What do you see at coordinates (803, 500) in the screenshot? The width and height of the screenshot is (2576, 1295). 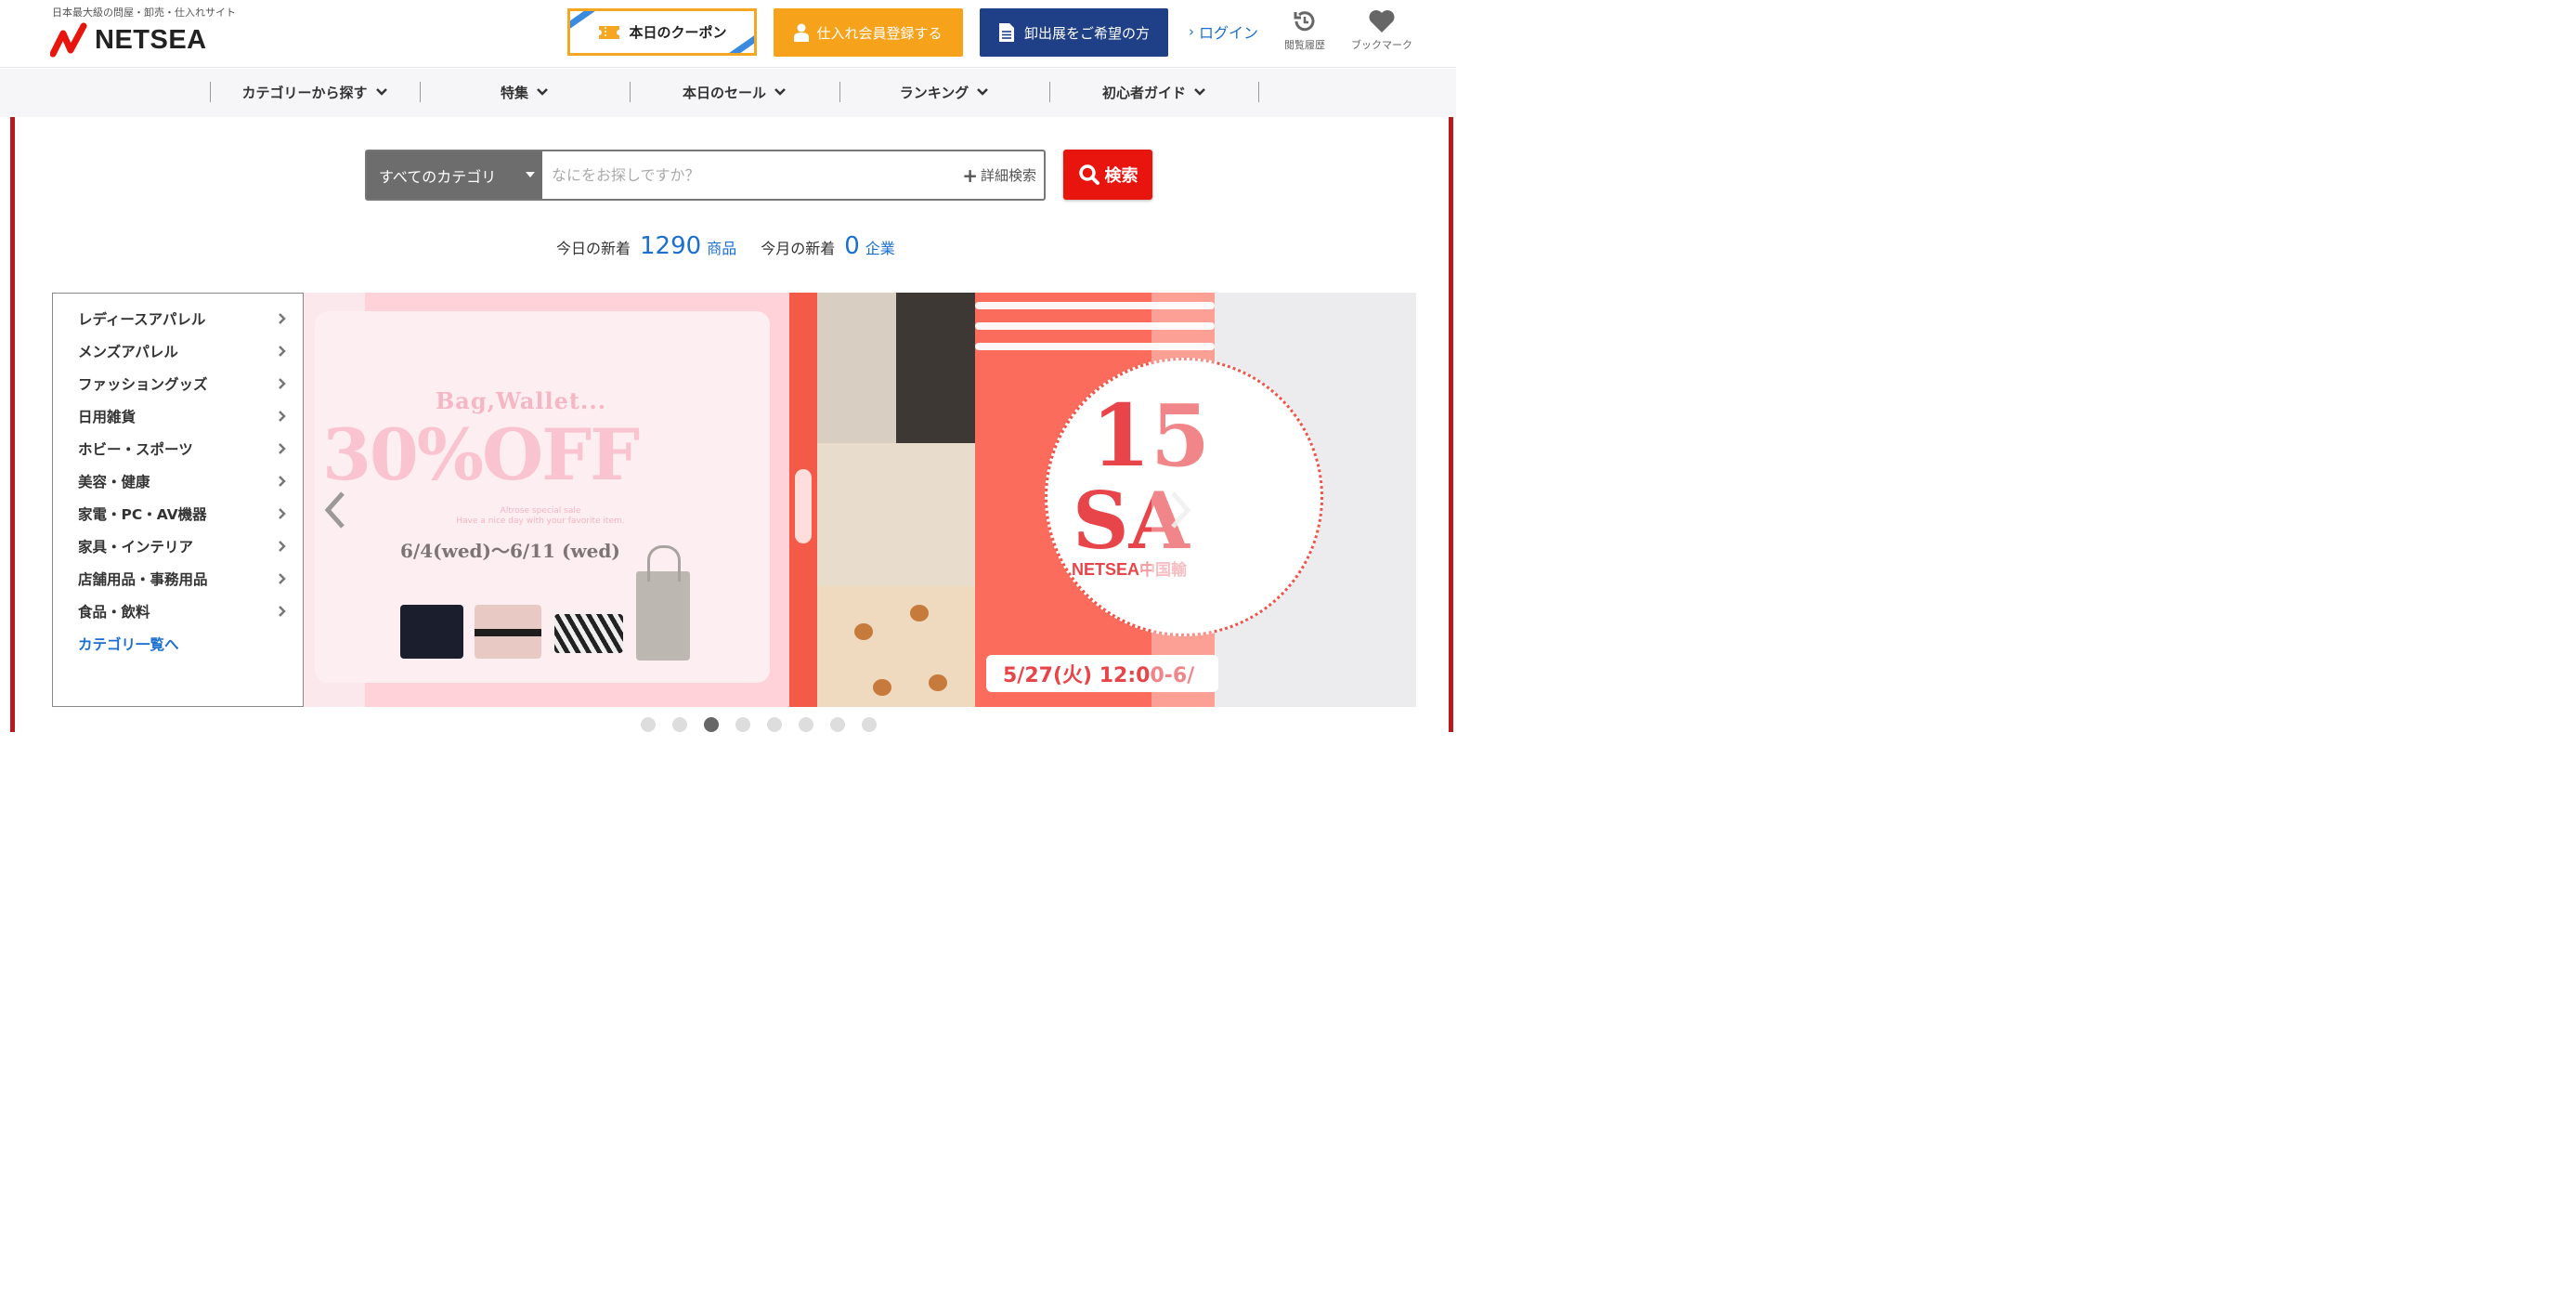 I see `wave-pattern-decoration` at bounding box center [803, 500].